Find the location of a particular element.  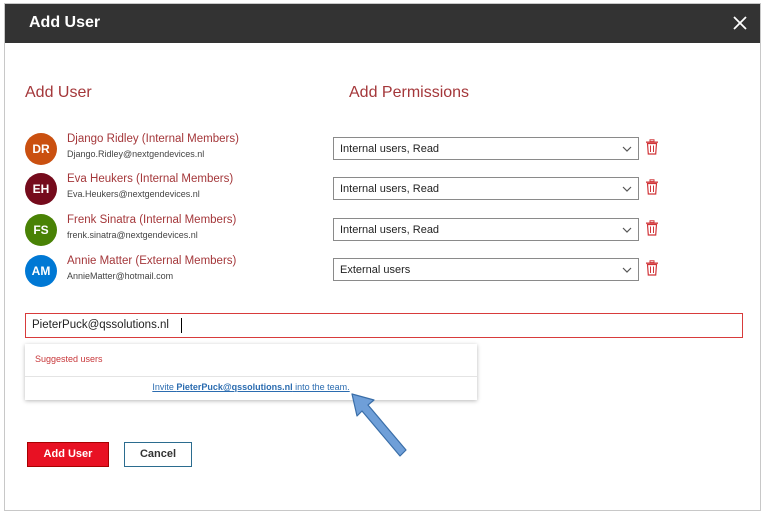

permission-dropdown: External users is located at coordinates (486, 269).